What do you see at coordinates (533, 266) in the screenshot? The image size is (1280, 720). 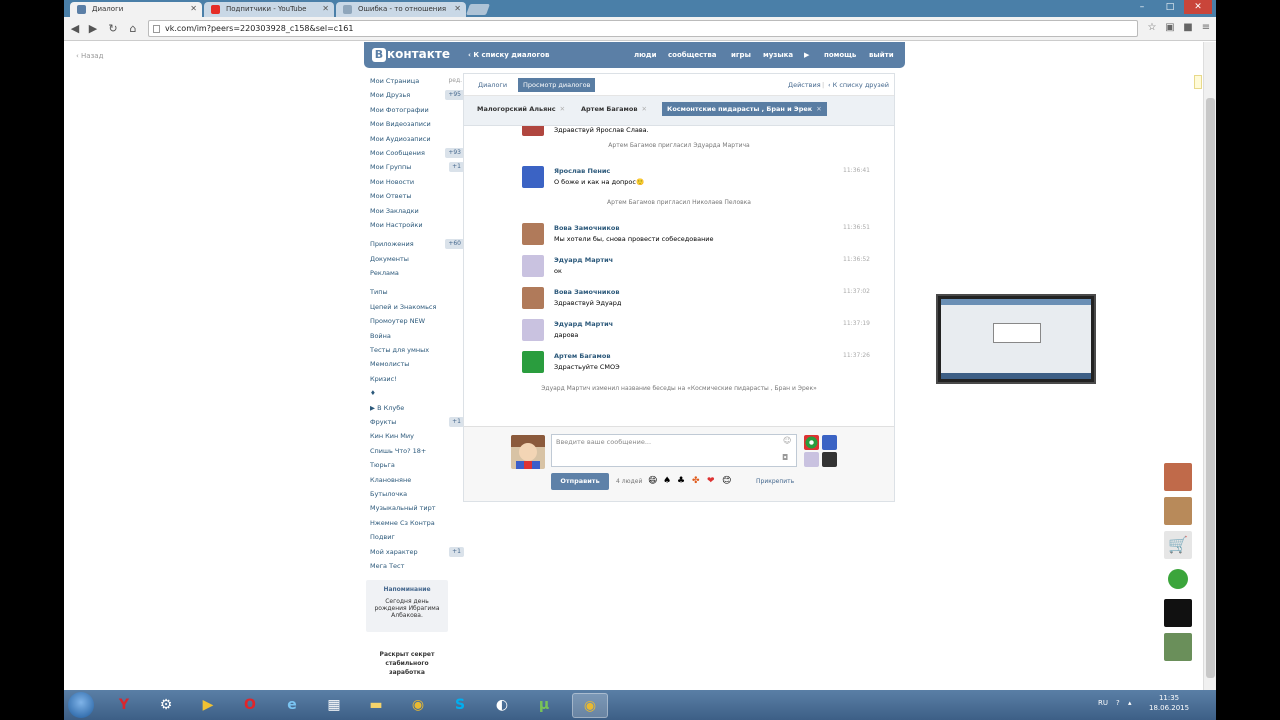 I see `avatar-anime` at bounding box center [533, 266].